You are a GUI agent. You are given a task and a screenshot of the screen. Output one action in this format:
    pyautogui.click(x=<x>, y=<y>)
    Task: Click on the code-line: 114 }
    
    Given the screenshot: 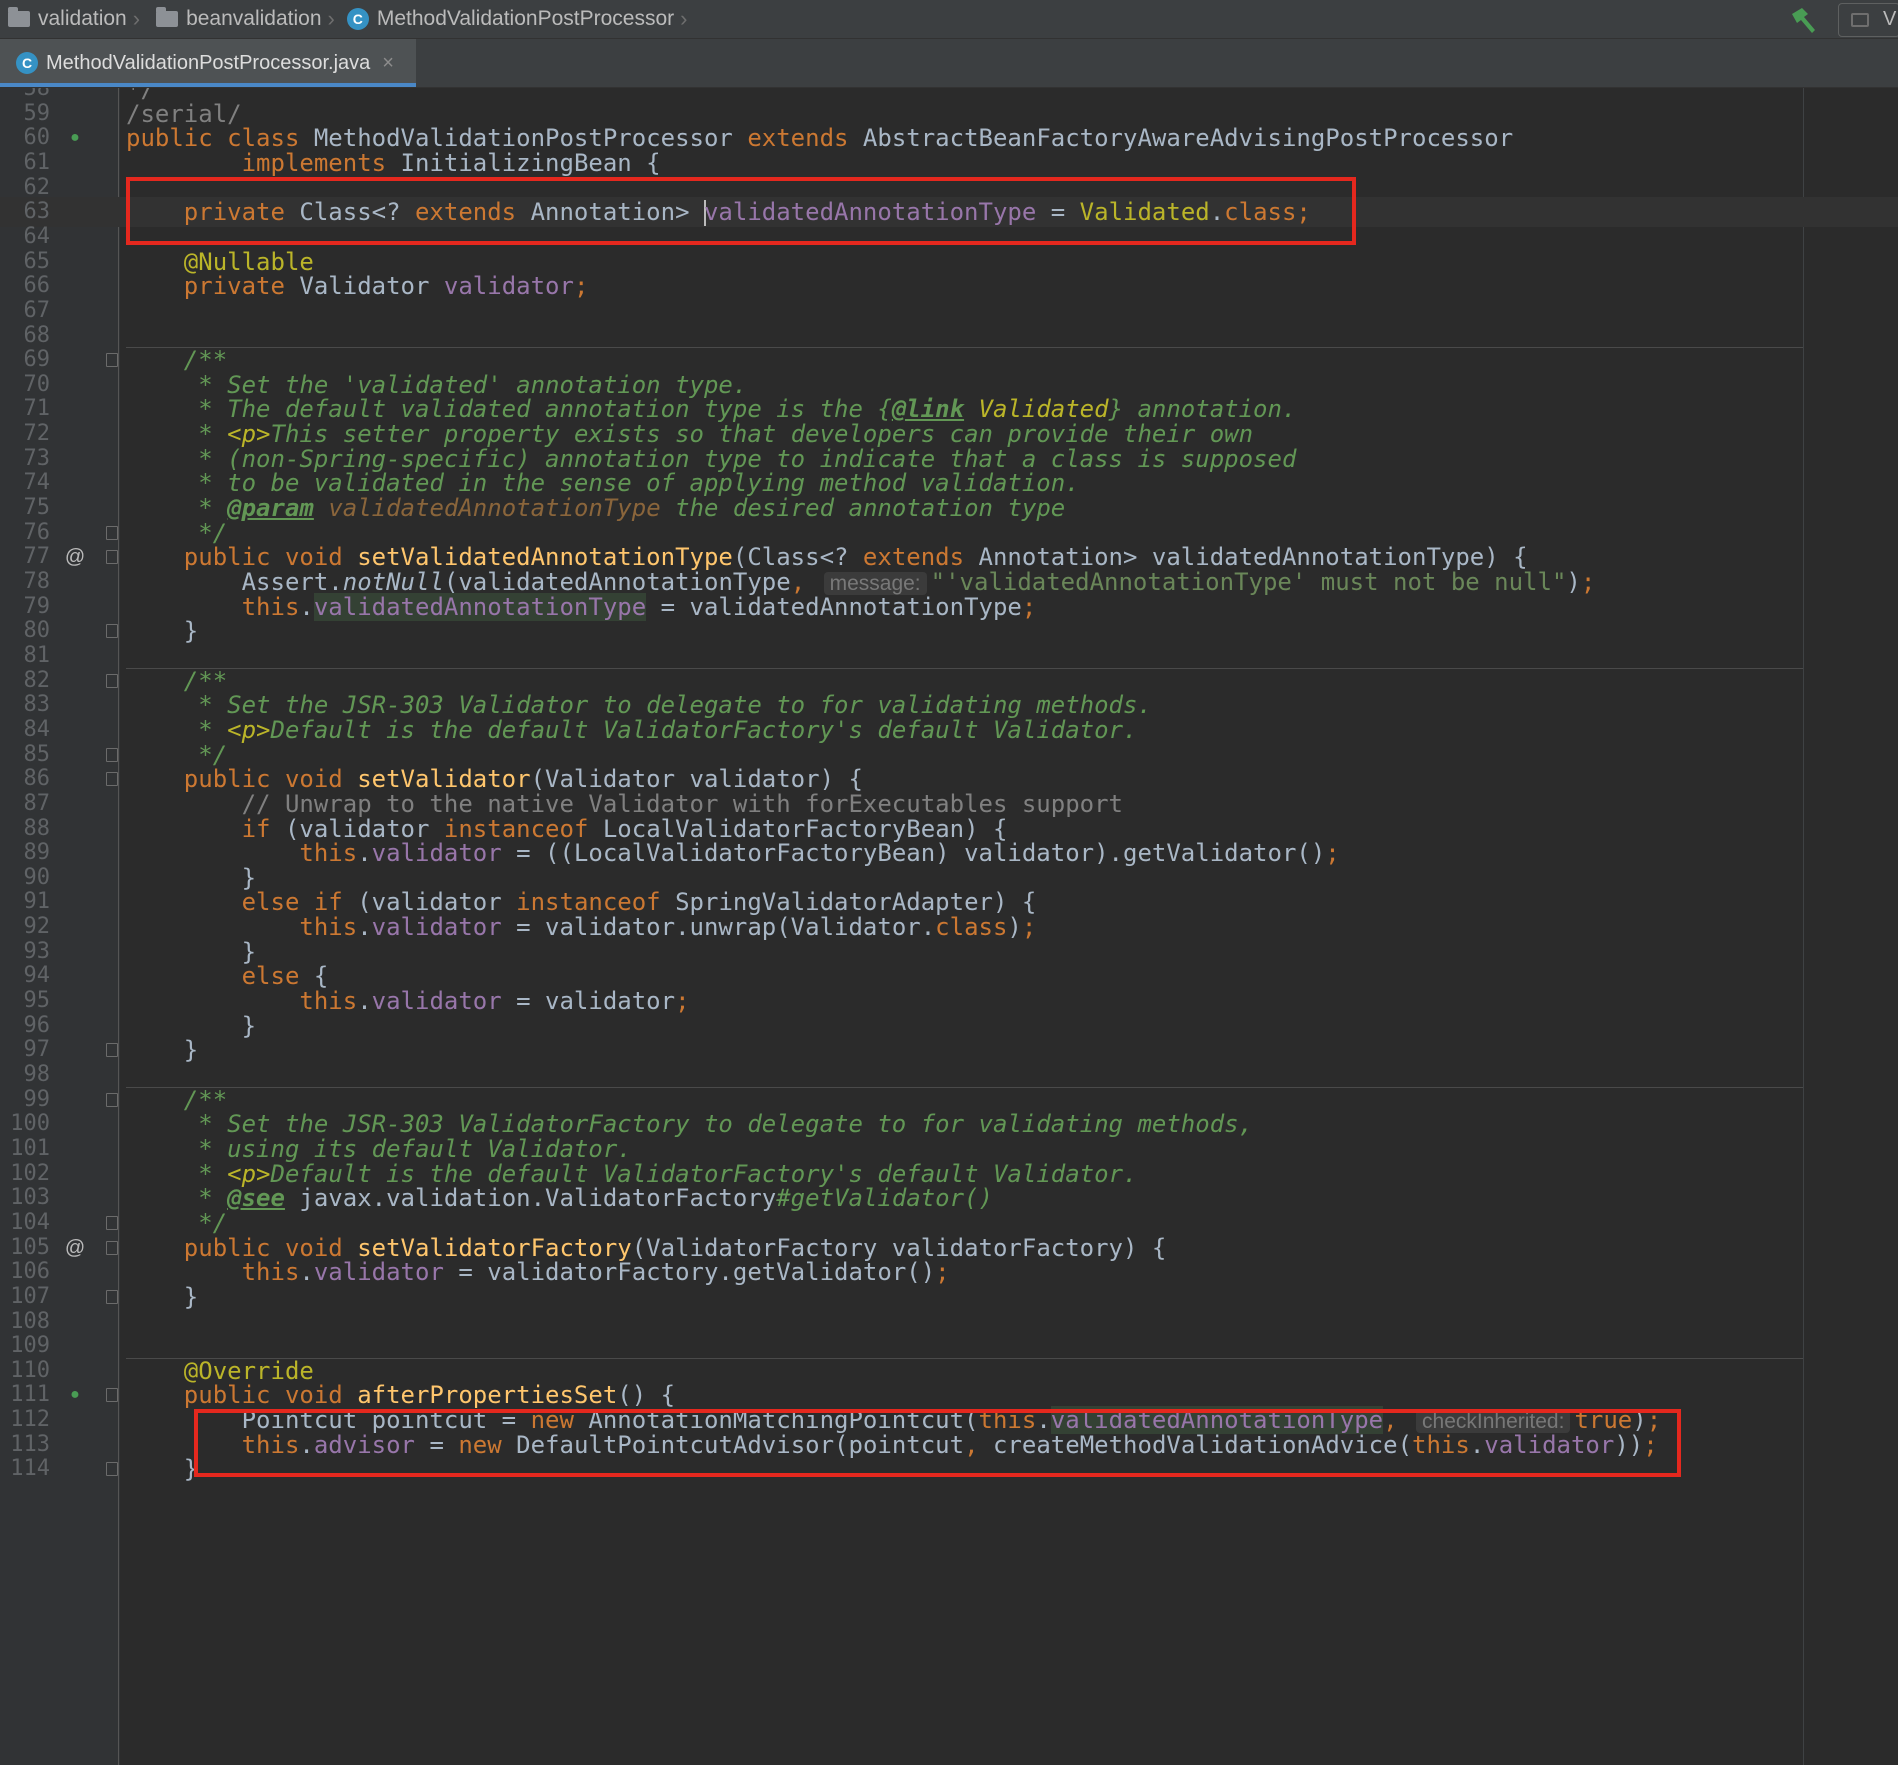 What is the action you would take?
    pyautogui.click(x=949, y=1469)
    